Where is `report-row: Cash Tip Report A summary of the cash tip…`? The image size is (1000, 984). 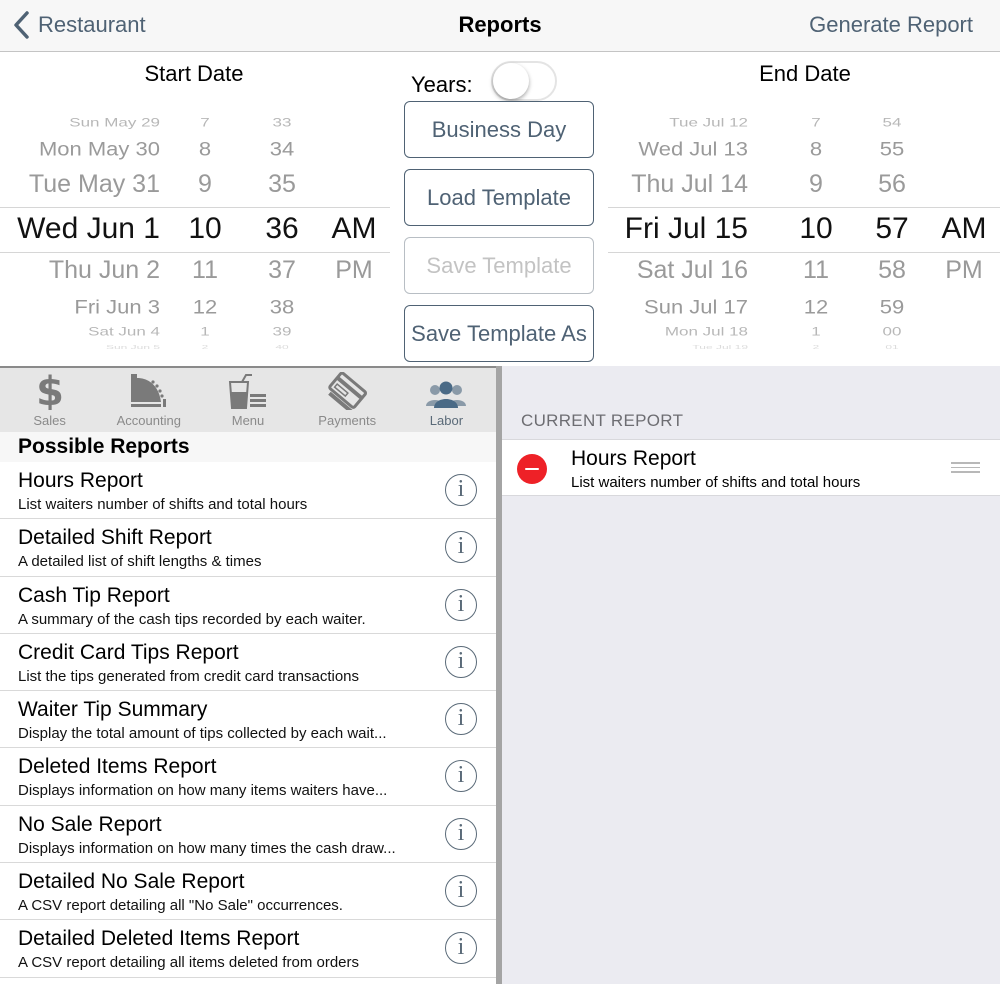
report-row: Cash Tip Report A summary of the cash tip… is located at coordinates (248, 605).